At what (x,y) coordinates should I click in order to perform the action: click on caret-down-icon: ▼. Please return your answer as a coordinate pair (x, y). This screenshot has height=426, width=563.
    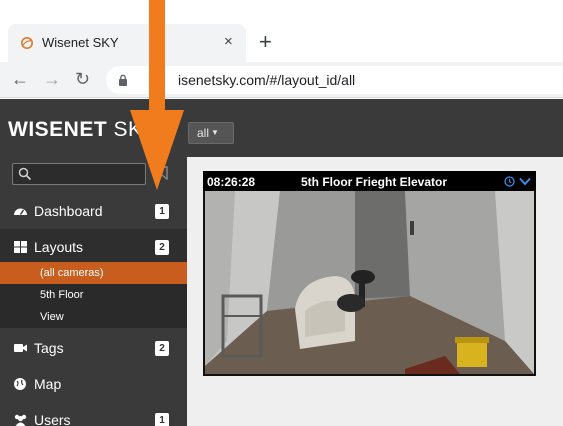
    Looking at the image, I should click on (215, 132).